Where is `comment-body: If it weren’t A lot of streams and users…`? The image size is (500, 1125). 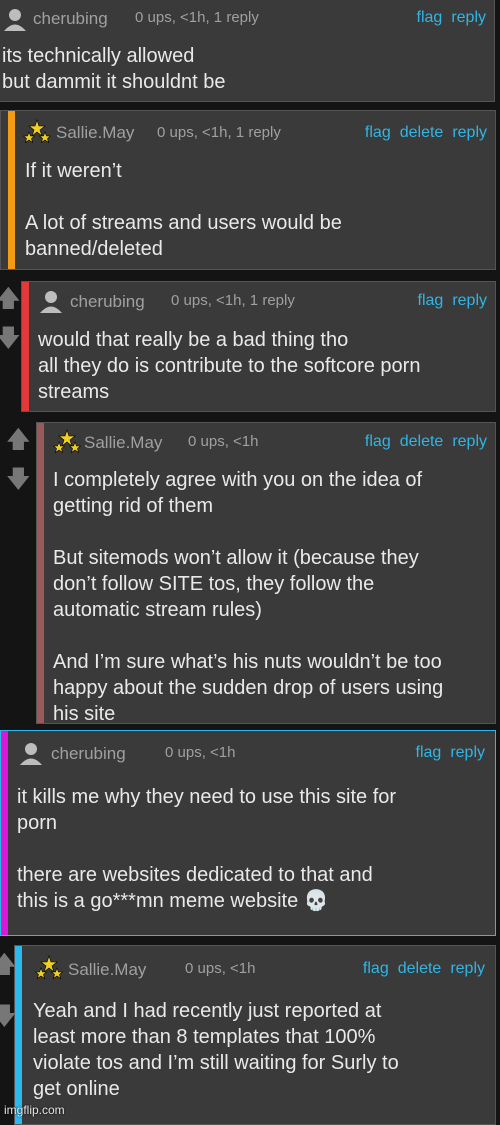
comment-body: If it weren’t A lot of streams and users… is located at coordinates (183, 210).